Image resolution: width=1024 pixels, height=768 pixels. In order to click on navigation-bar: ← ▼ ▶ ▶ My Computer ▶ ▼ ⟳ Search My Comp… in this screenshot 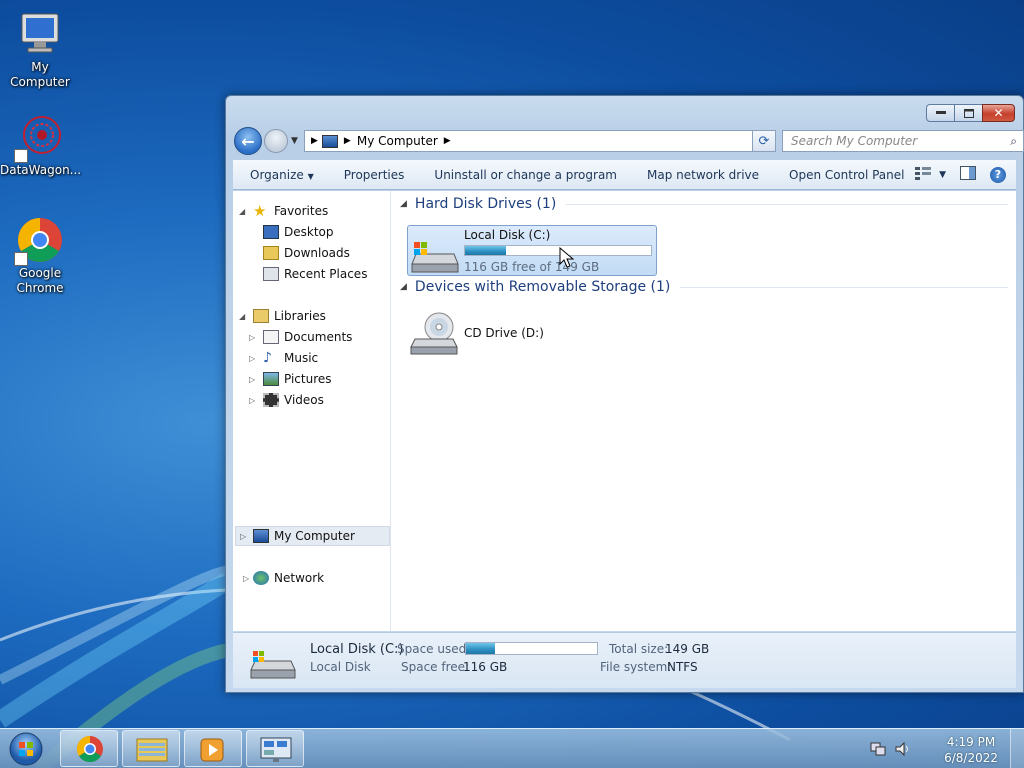, I will do `click(629, 141)`.